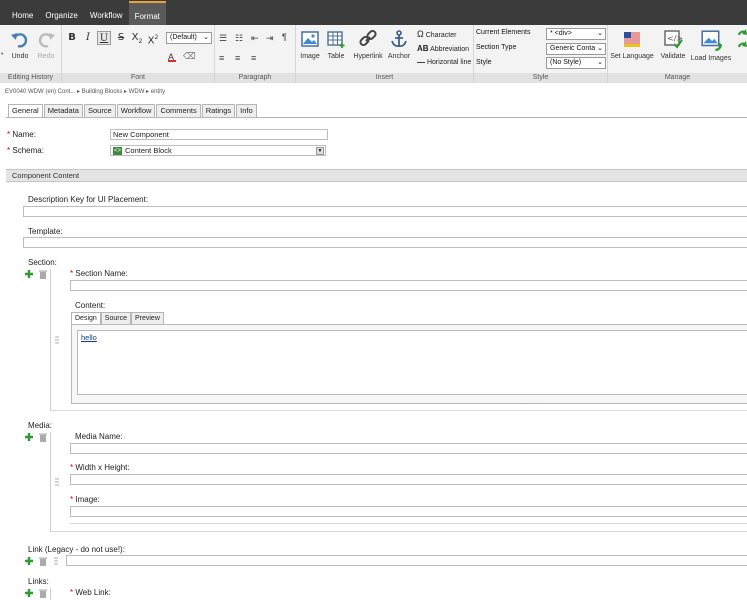  I want to click on rich-text-editor: hello, so click(412, 362).